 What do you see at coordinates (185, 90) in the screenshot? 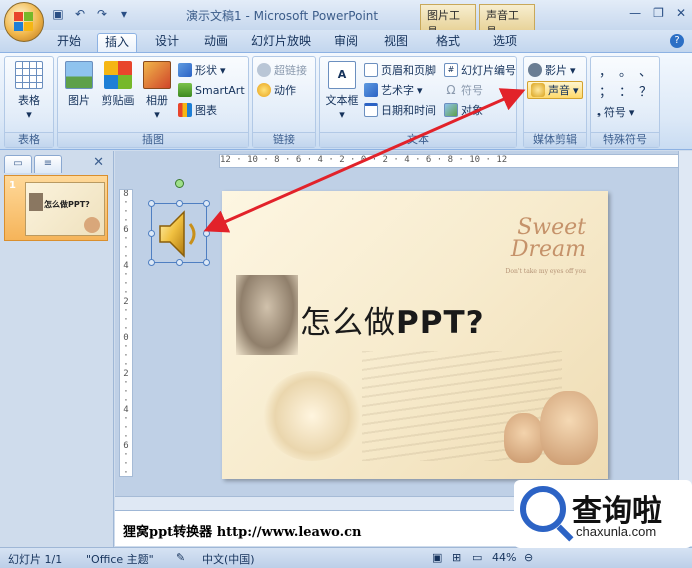
I see `smartart-icon` at bounding box center [185, 90].